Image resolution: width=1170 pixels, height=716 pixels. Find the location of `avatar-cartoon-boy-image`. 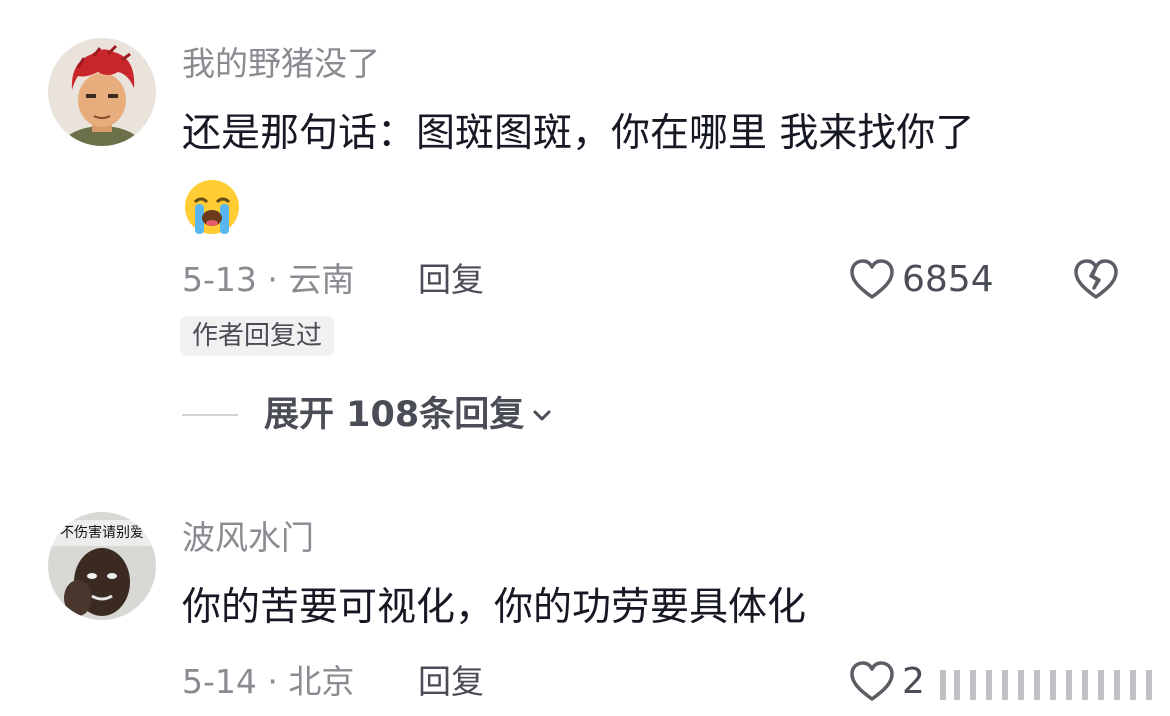

avatar-cartoon-boy-image is located at coordinates (102, 92).